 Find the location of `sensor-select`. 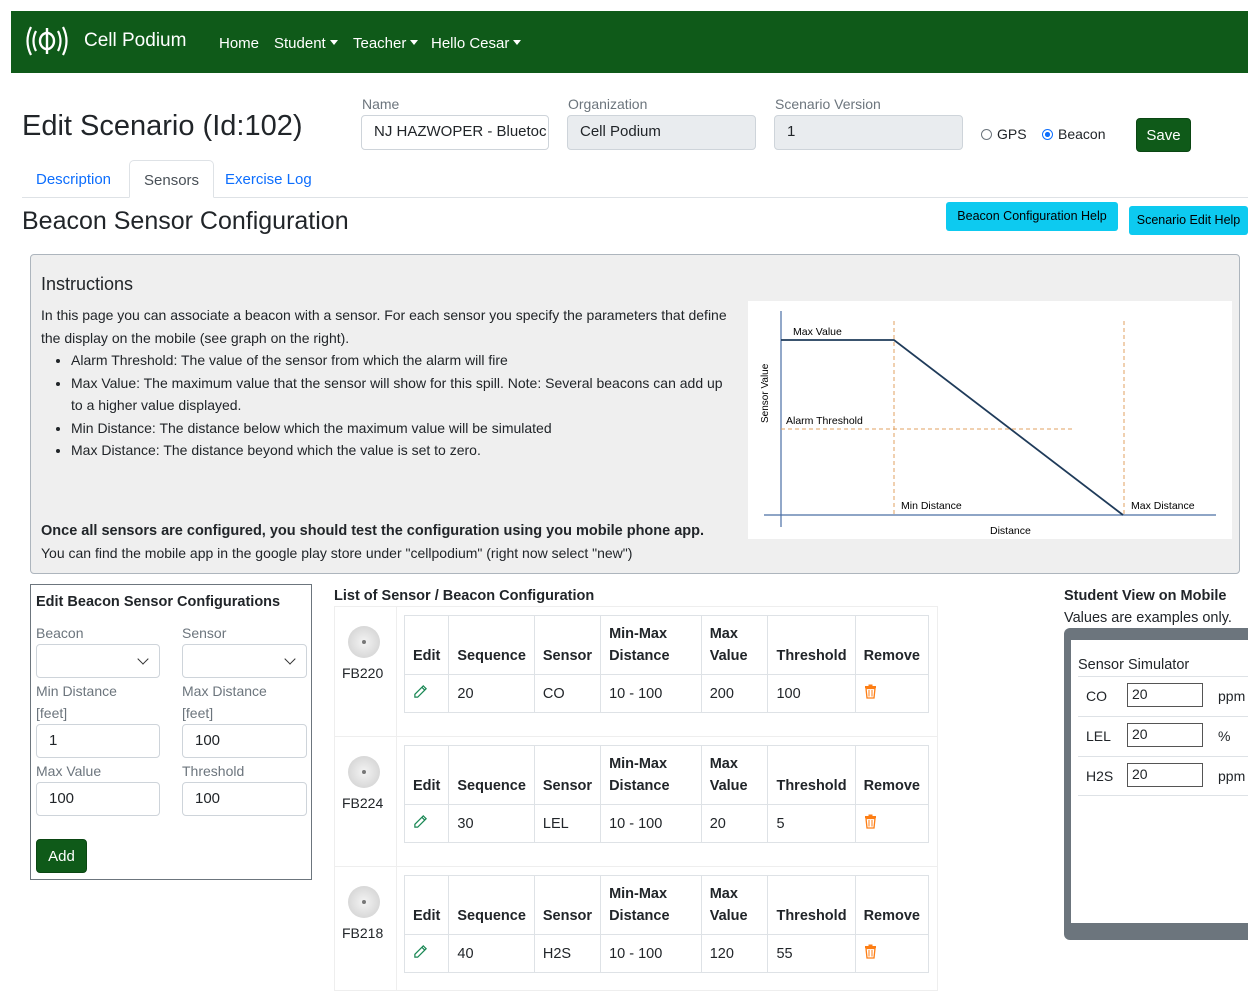

sensor-select is located at coordinates (244, 661).